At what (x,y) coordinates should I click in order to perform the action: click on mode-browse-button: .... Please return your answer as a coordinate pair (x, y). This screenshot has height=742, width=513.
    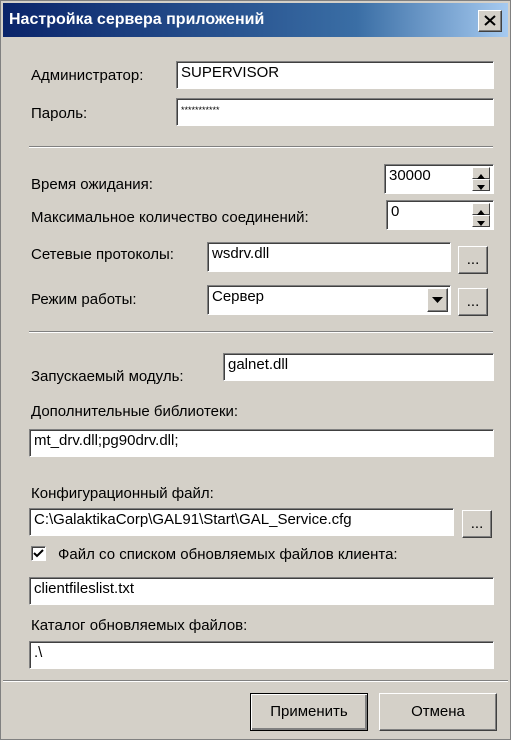
    Looking at the image, I should click on (473, 302).